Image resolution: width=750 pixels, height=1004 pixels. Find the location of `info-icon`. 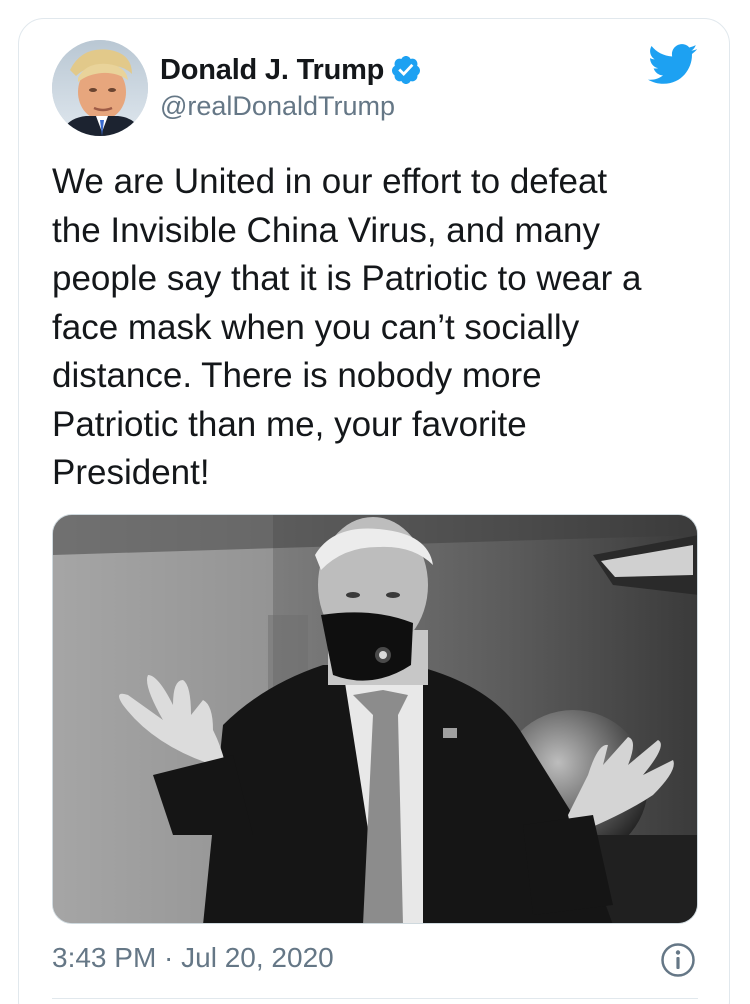

info-icon is located at coordinates (678, 960).